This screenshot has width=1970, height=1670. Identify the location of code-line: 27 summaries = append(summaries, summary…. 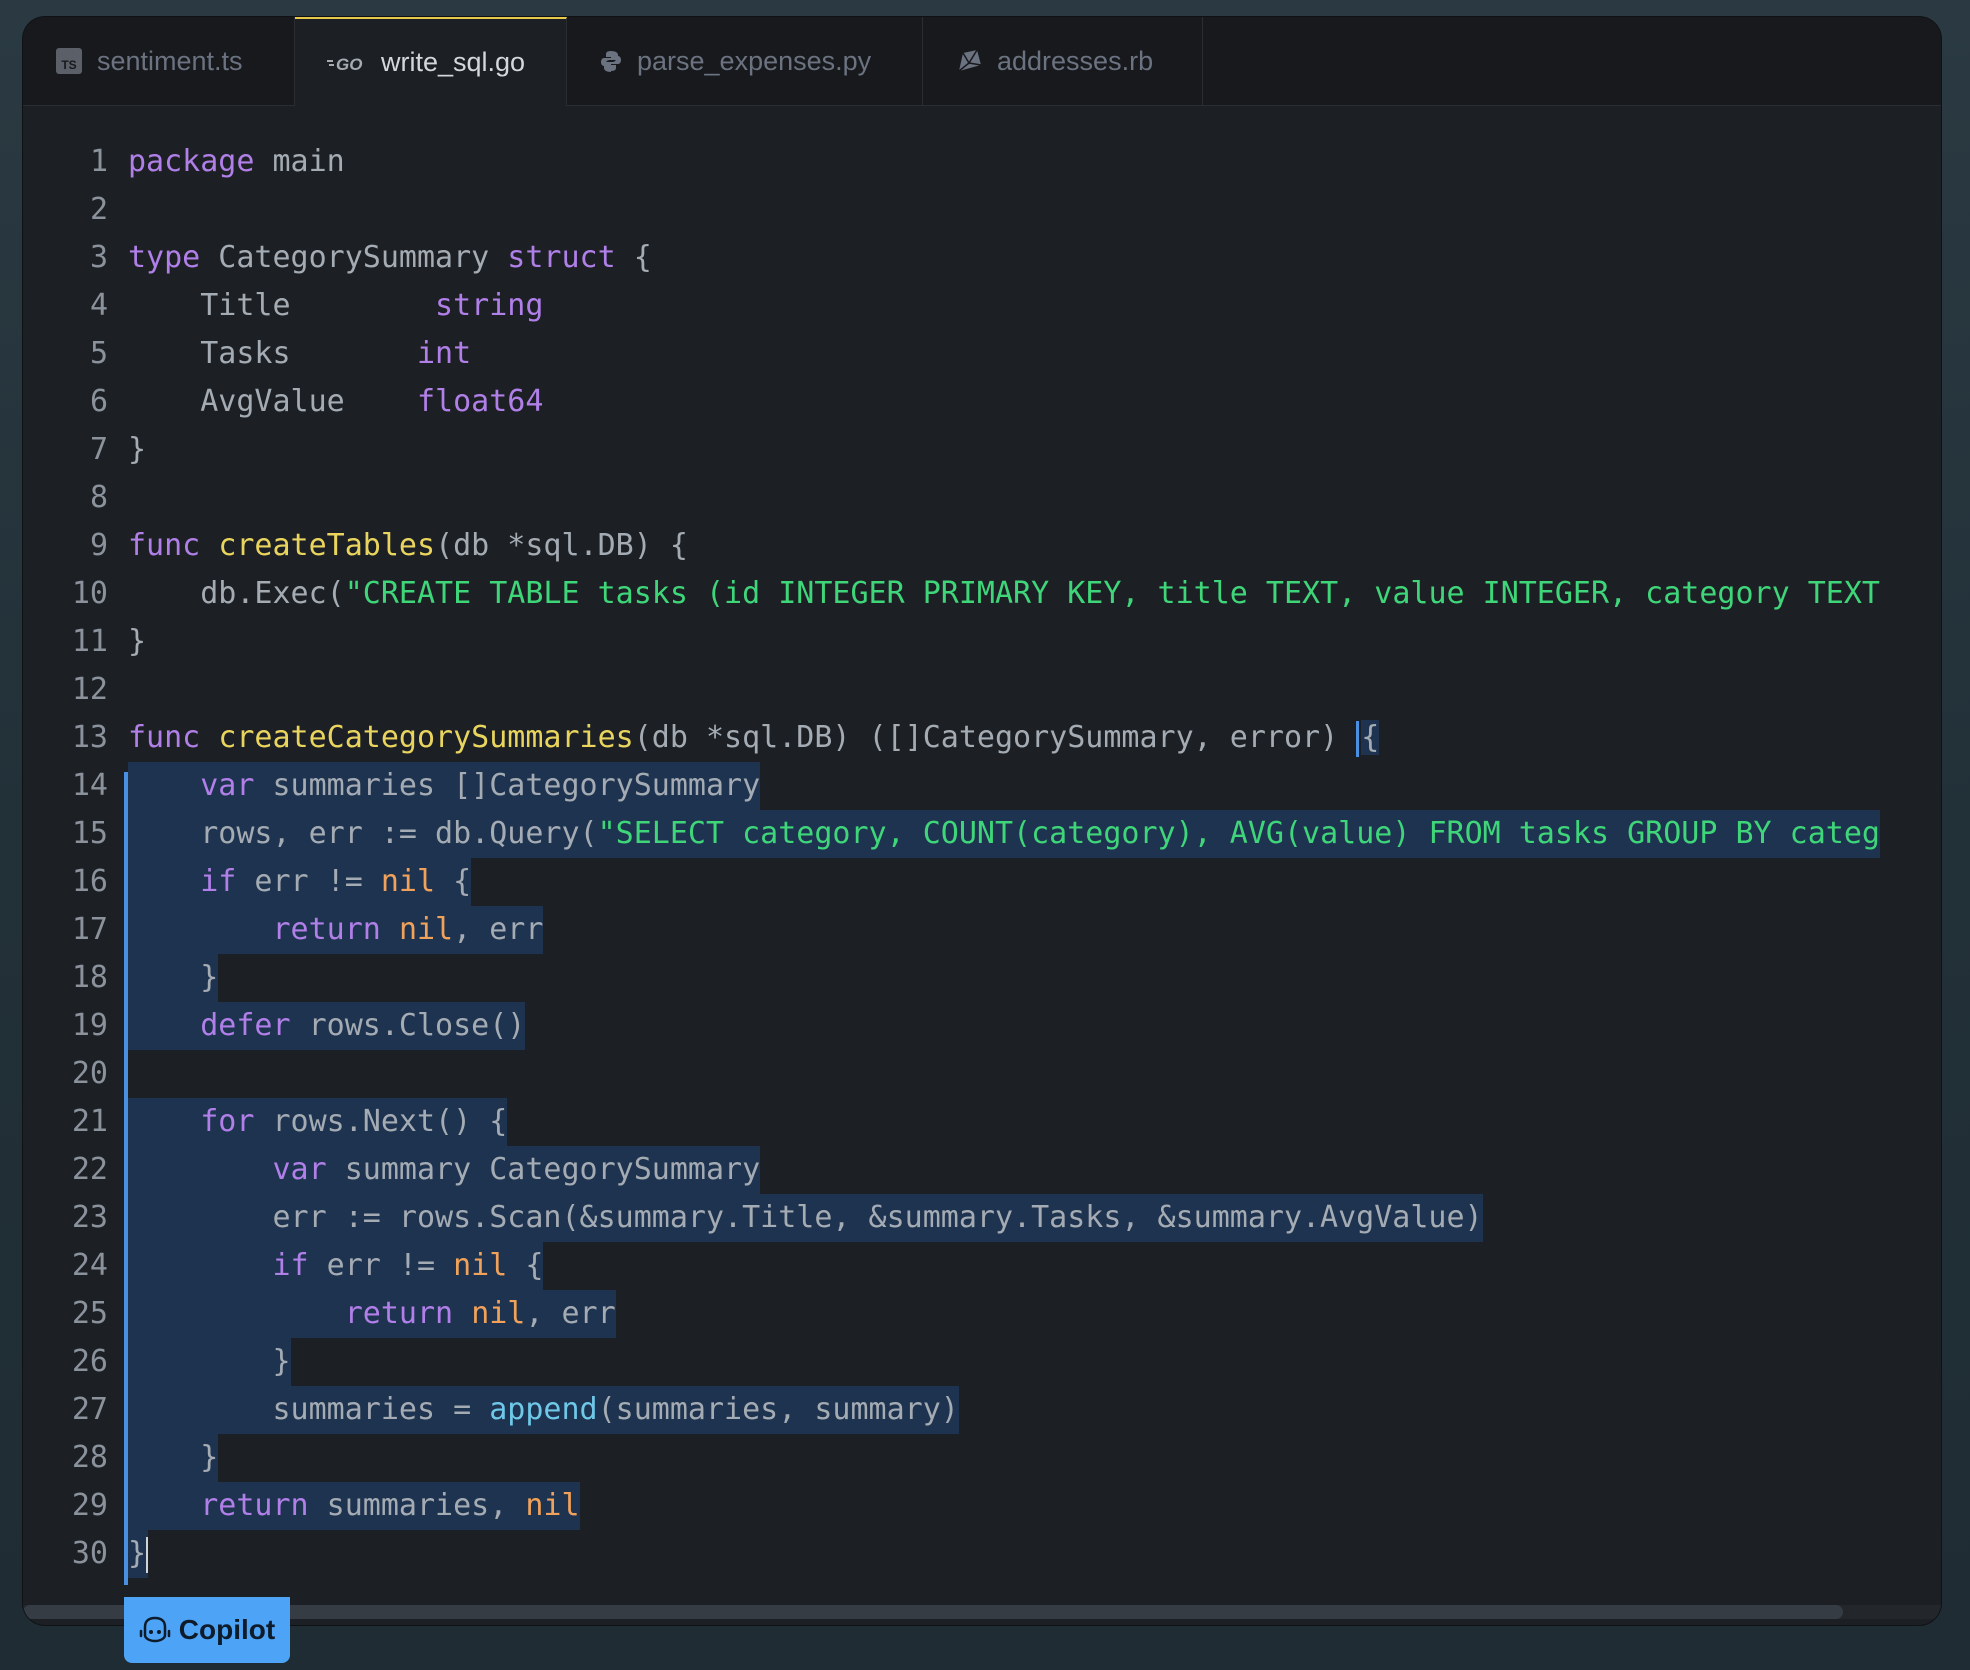
(982, 1410).